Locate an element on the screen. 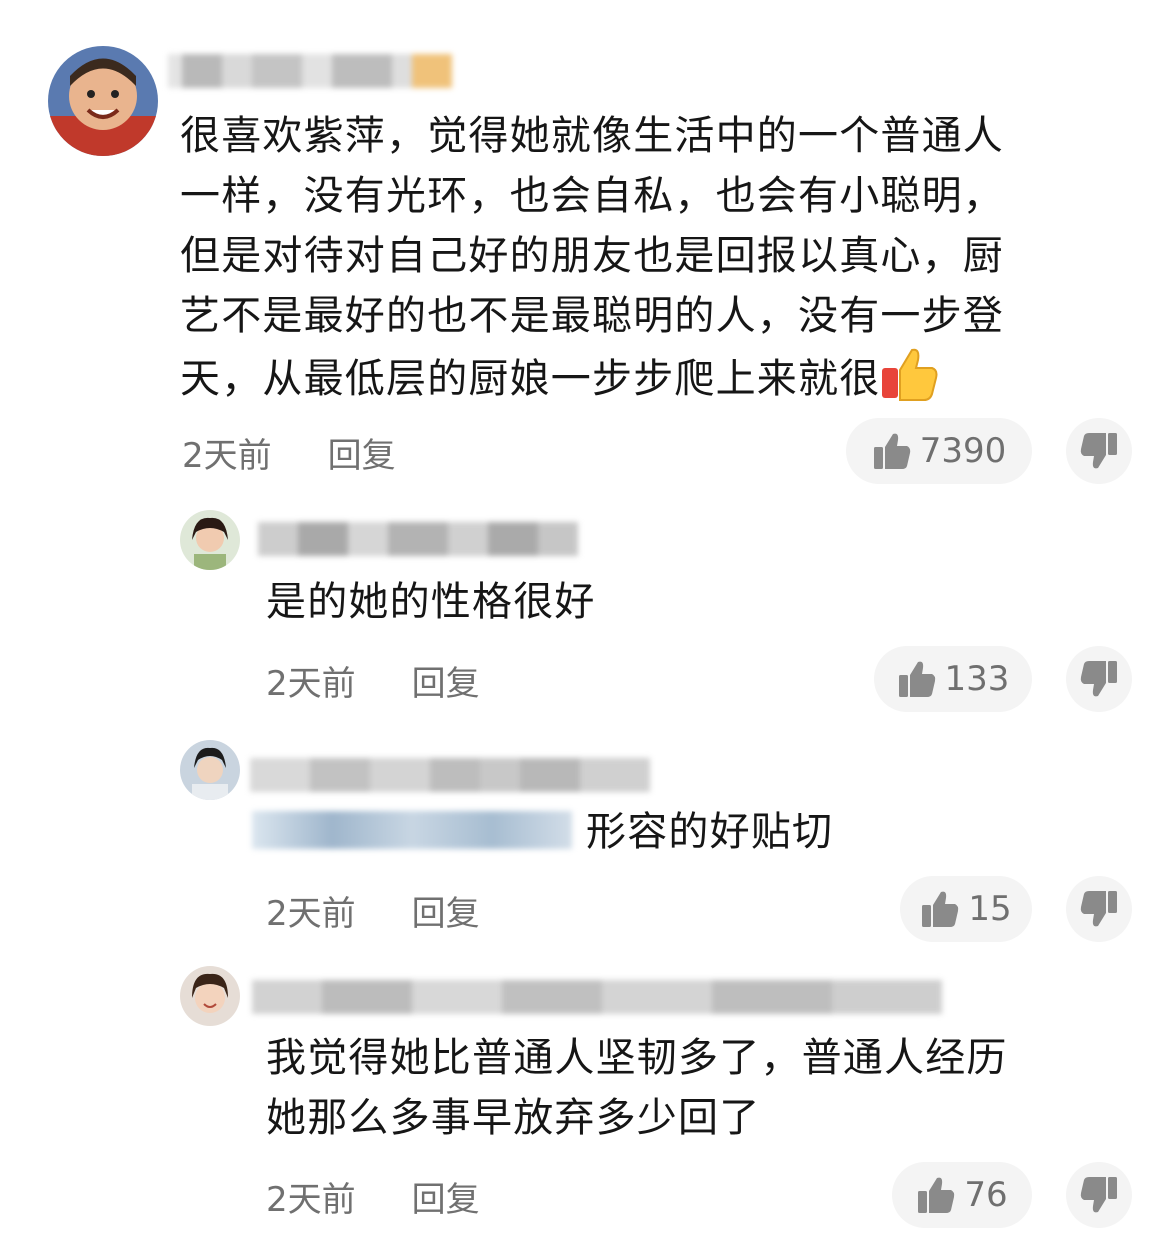 This screenshot has width=1170, height=1252. reply-text: 我觉得她比普通人坚韧多了，普通人经历 她那么多事早放弃多少回了 is located at coordinates (637, 1088).